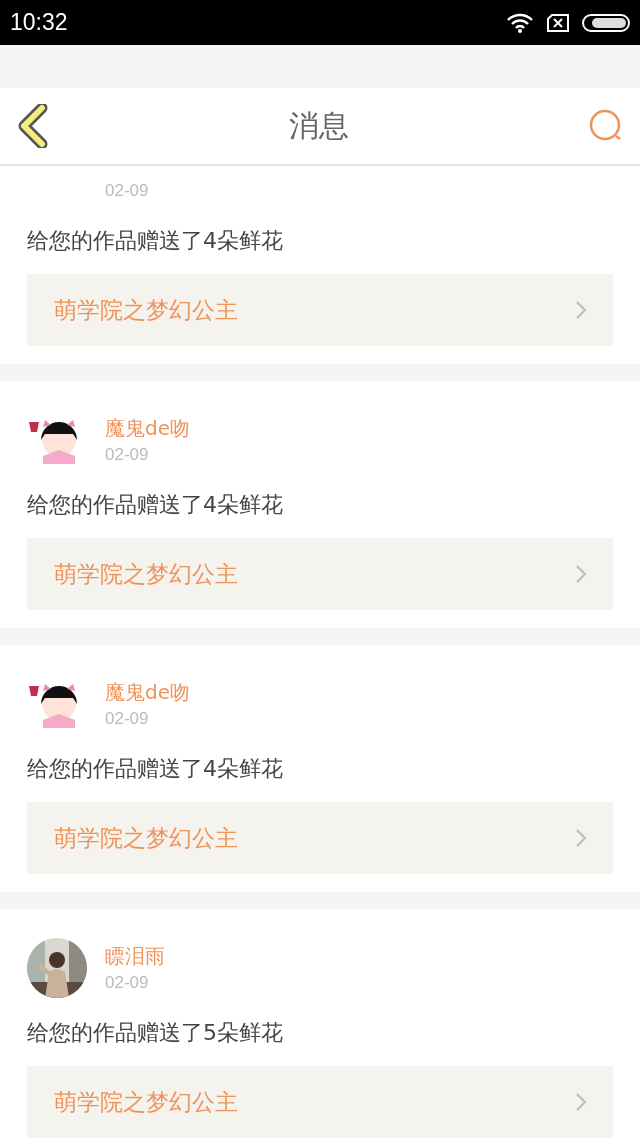 This screenshot has width=640, height=1138. I want to click on back-icon, so click(34, 126).